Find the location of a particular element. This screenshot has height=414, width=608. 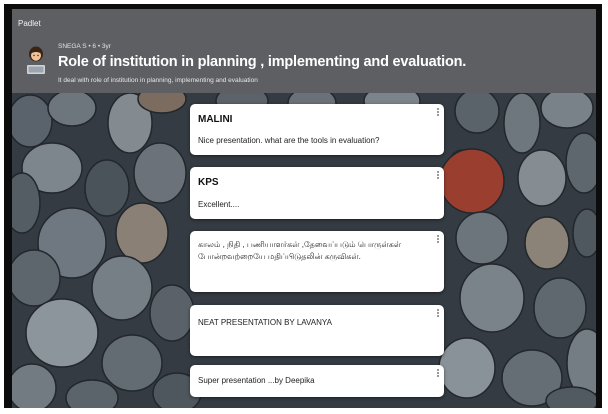

post-author: KPS is located at coordinates (208, 182).